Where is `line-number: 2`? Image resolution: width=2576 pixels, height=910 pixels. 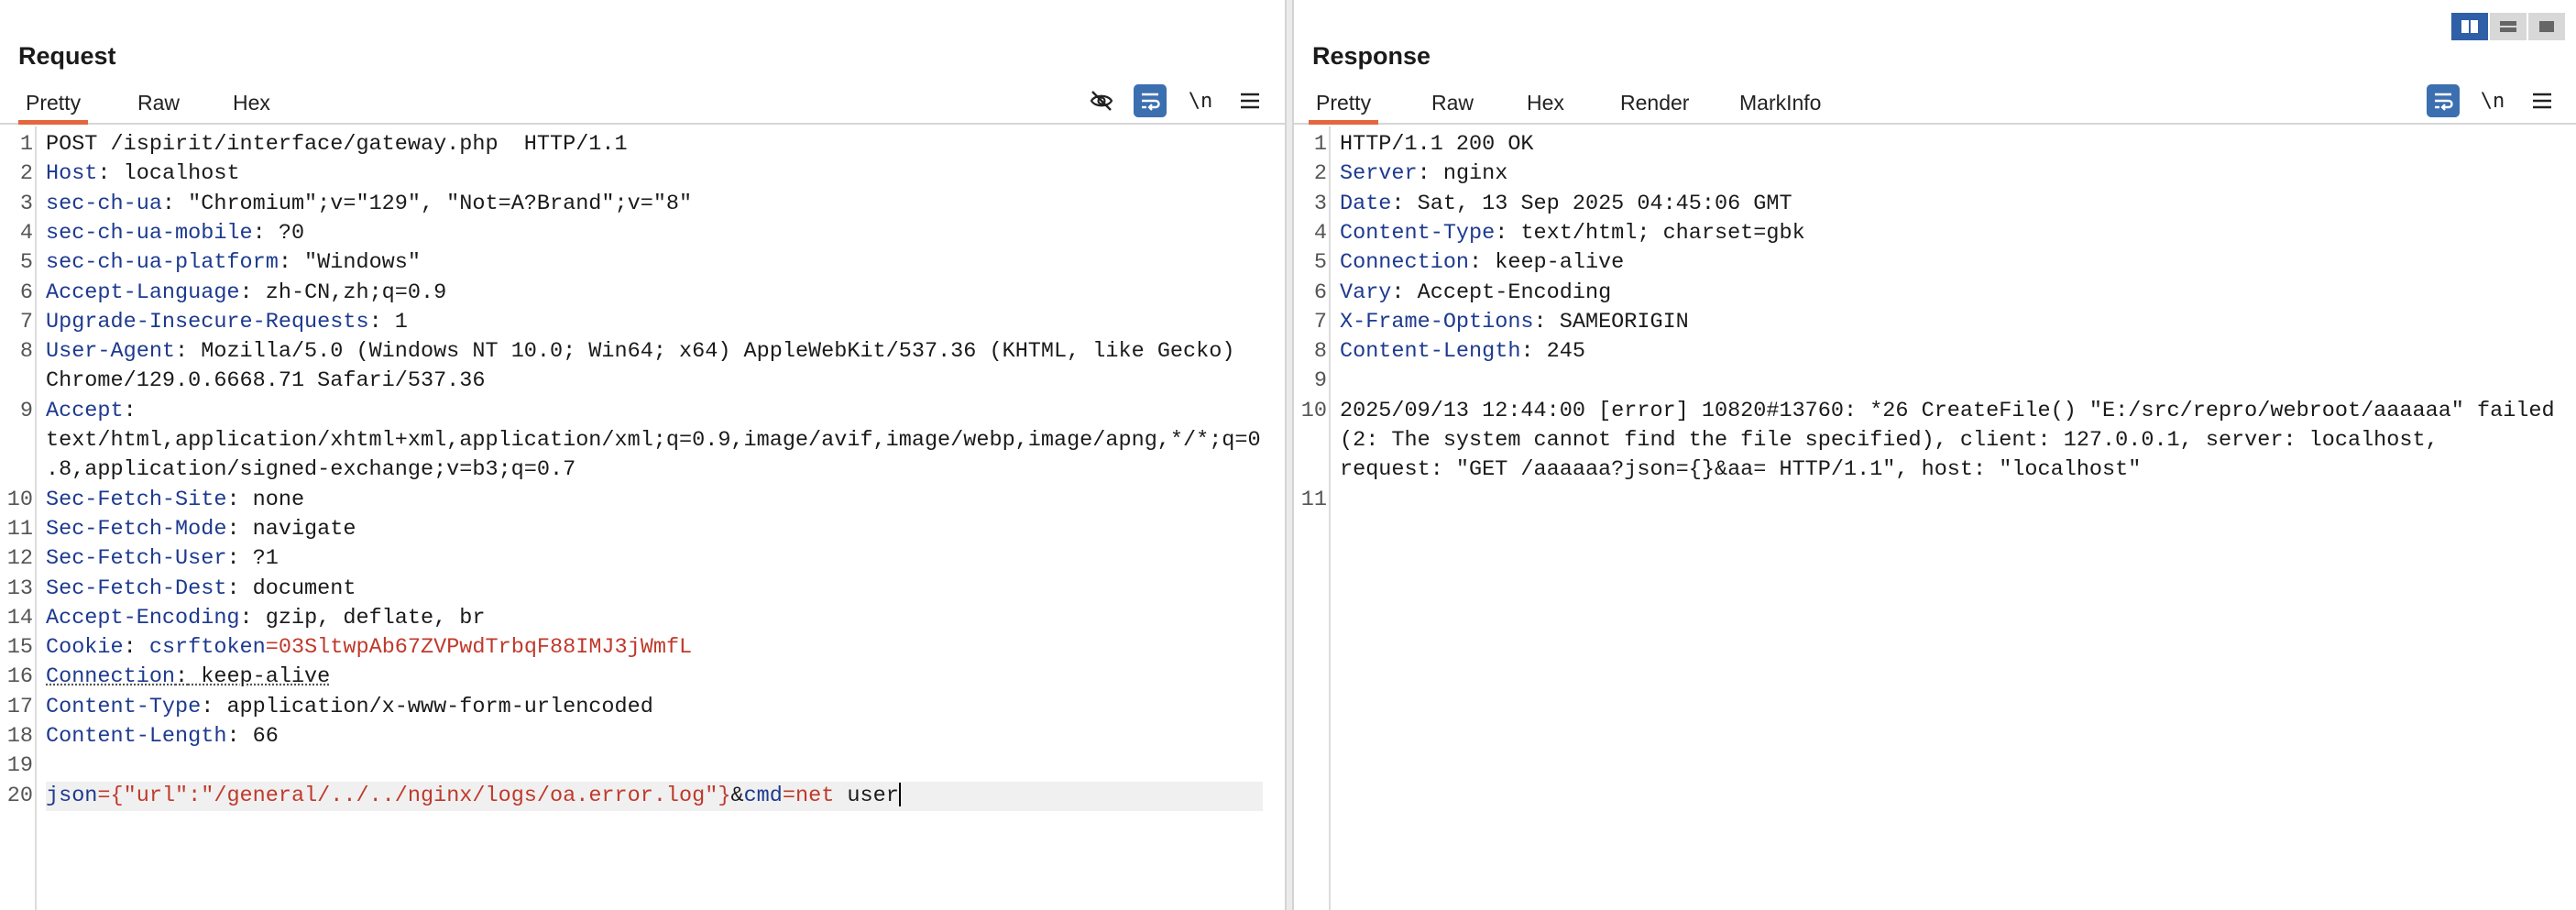
line-number: 2 is located at coordinates (26, 174).